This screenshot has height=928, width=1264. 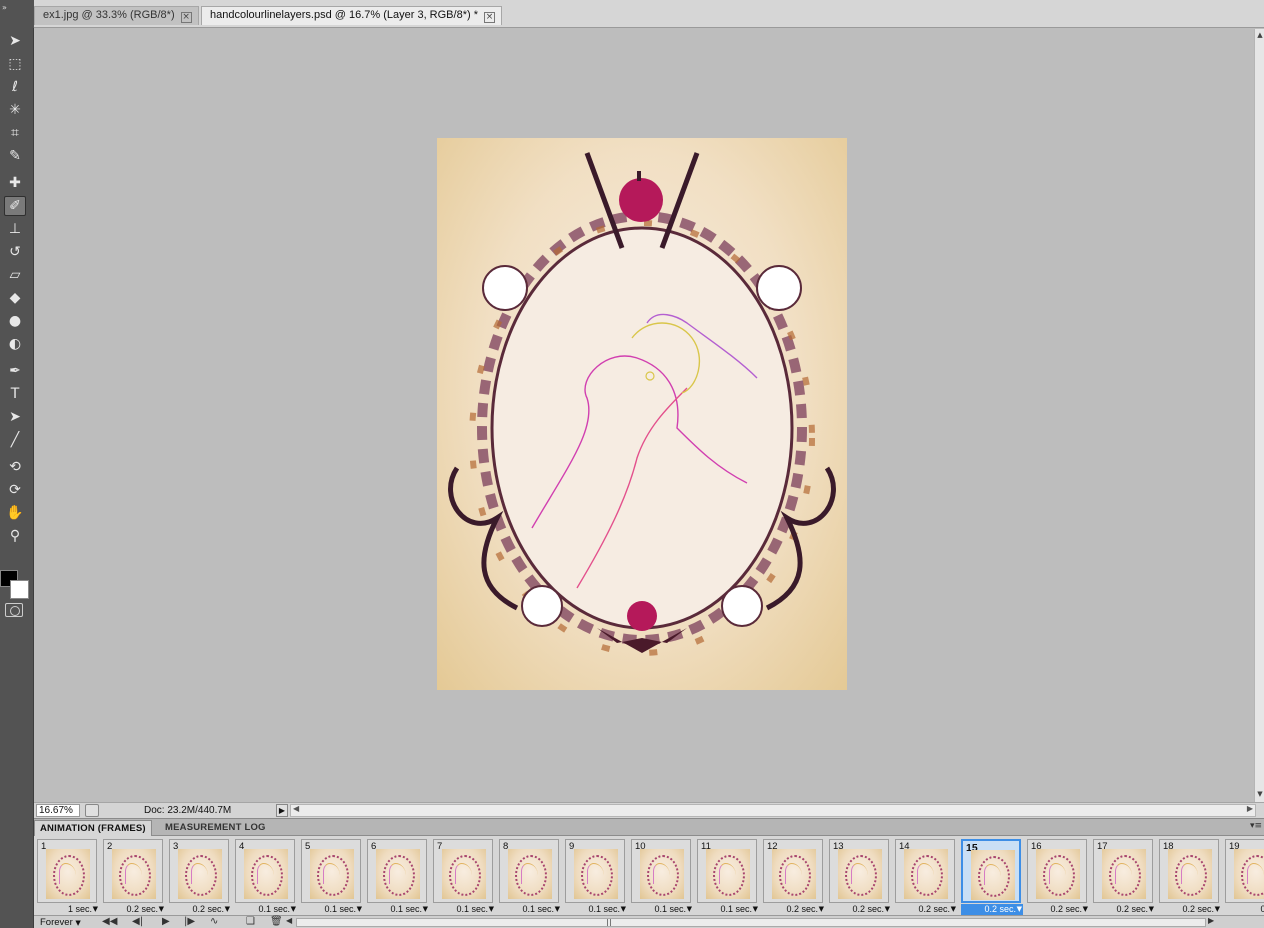 I want to click on animation-frame: 5 0.1 sec. ▼, so click(x=332, y=877).